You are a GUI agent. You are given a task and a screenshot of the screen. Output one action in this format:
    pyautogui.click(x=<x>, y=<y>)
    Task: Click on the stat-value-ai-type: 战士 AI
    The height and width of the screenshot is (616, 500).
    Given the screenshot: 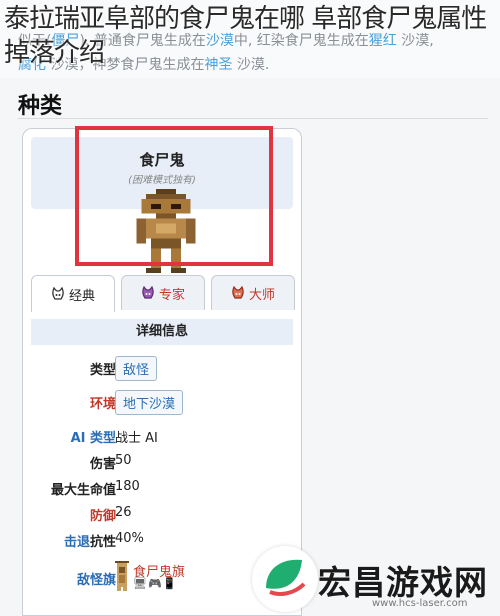 What is the action you would take?
    pyautogui.click(x=136, y=438)
    